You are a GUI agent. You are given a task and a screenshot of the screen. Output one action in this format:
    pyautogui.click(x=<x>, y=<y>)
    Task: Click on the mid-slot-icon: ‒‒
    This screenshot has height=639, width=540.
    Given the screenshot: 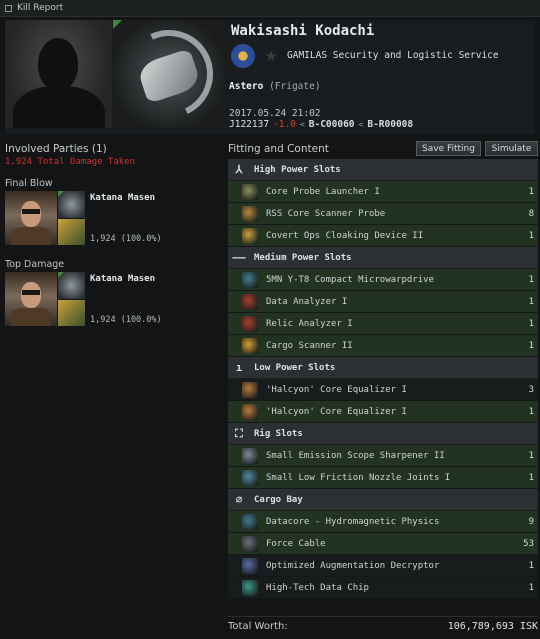 What is the action you would take?
    pyautogui.click(x=239, y=257)
    